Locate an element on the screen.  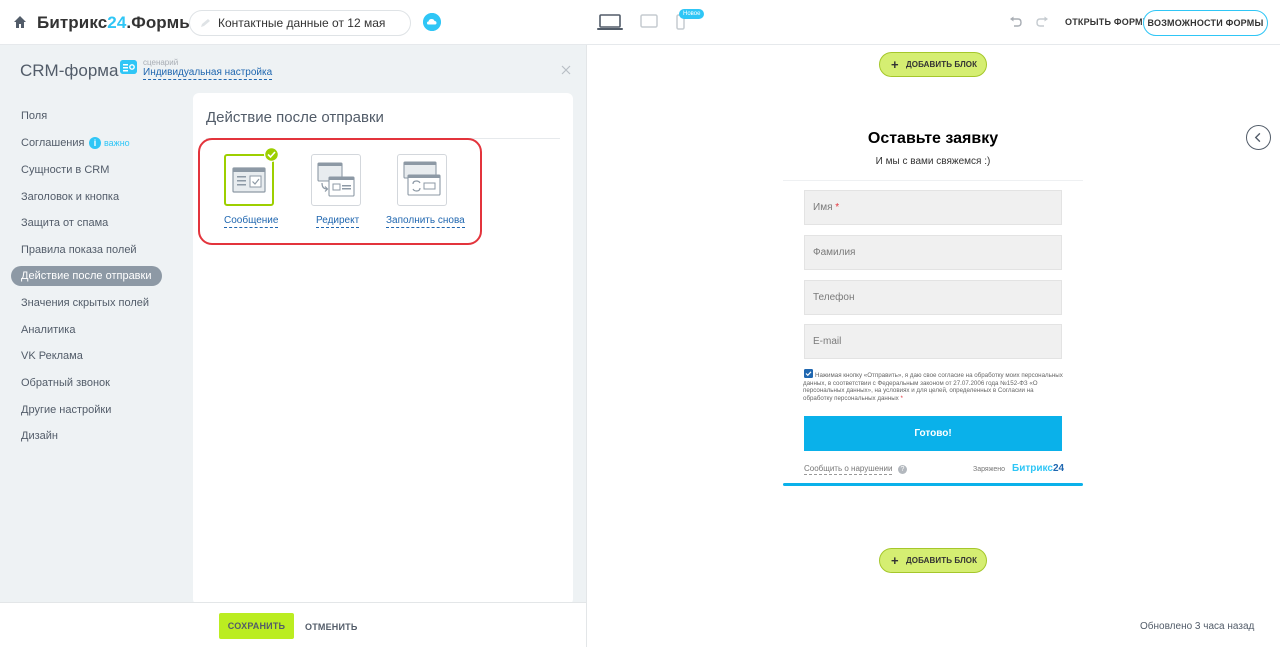
panel-footer: СОХРАНИТЬ ОТМЕНИТЬ is located at coordinates (293, 624).